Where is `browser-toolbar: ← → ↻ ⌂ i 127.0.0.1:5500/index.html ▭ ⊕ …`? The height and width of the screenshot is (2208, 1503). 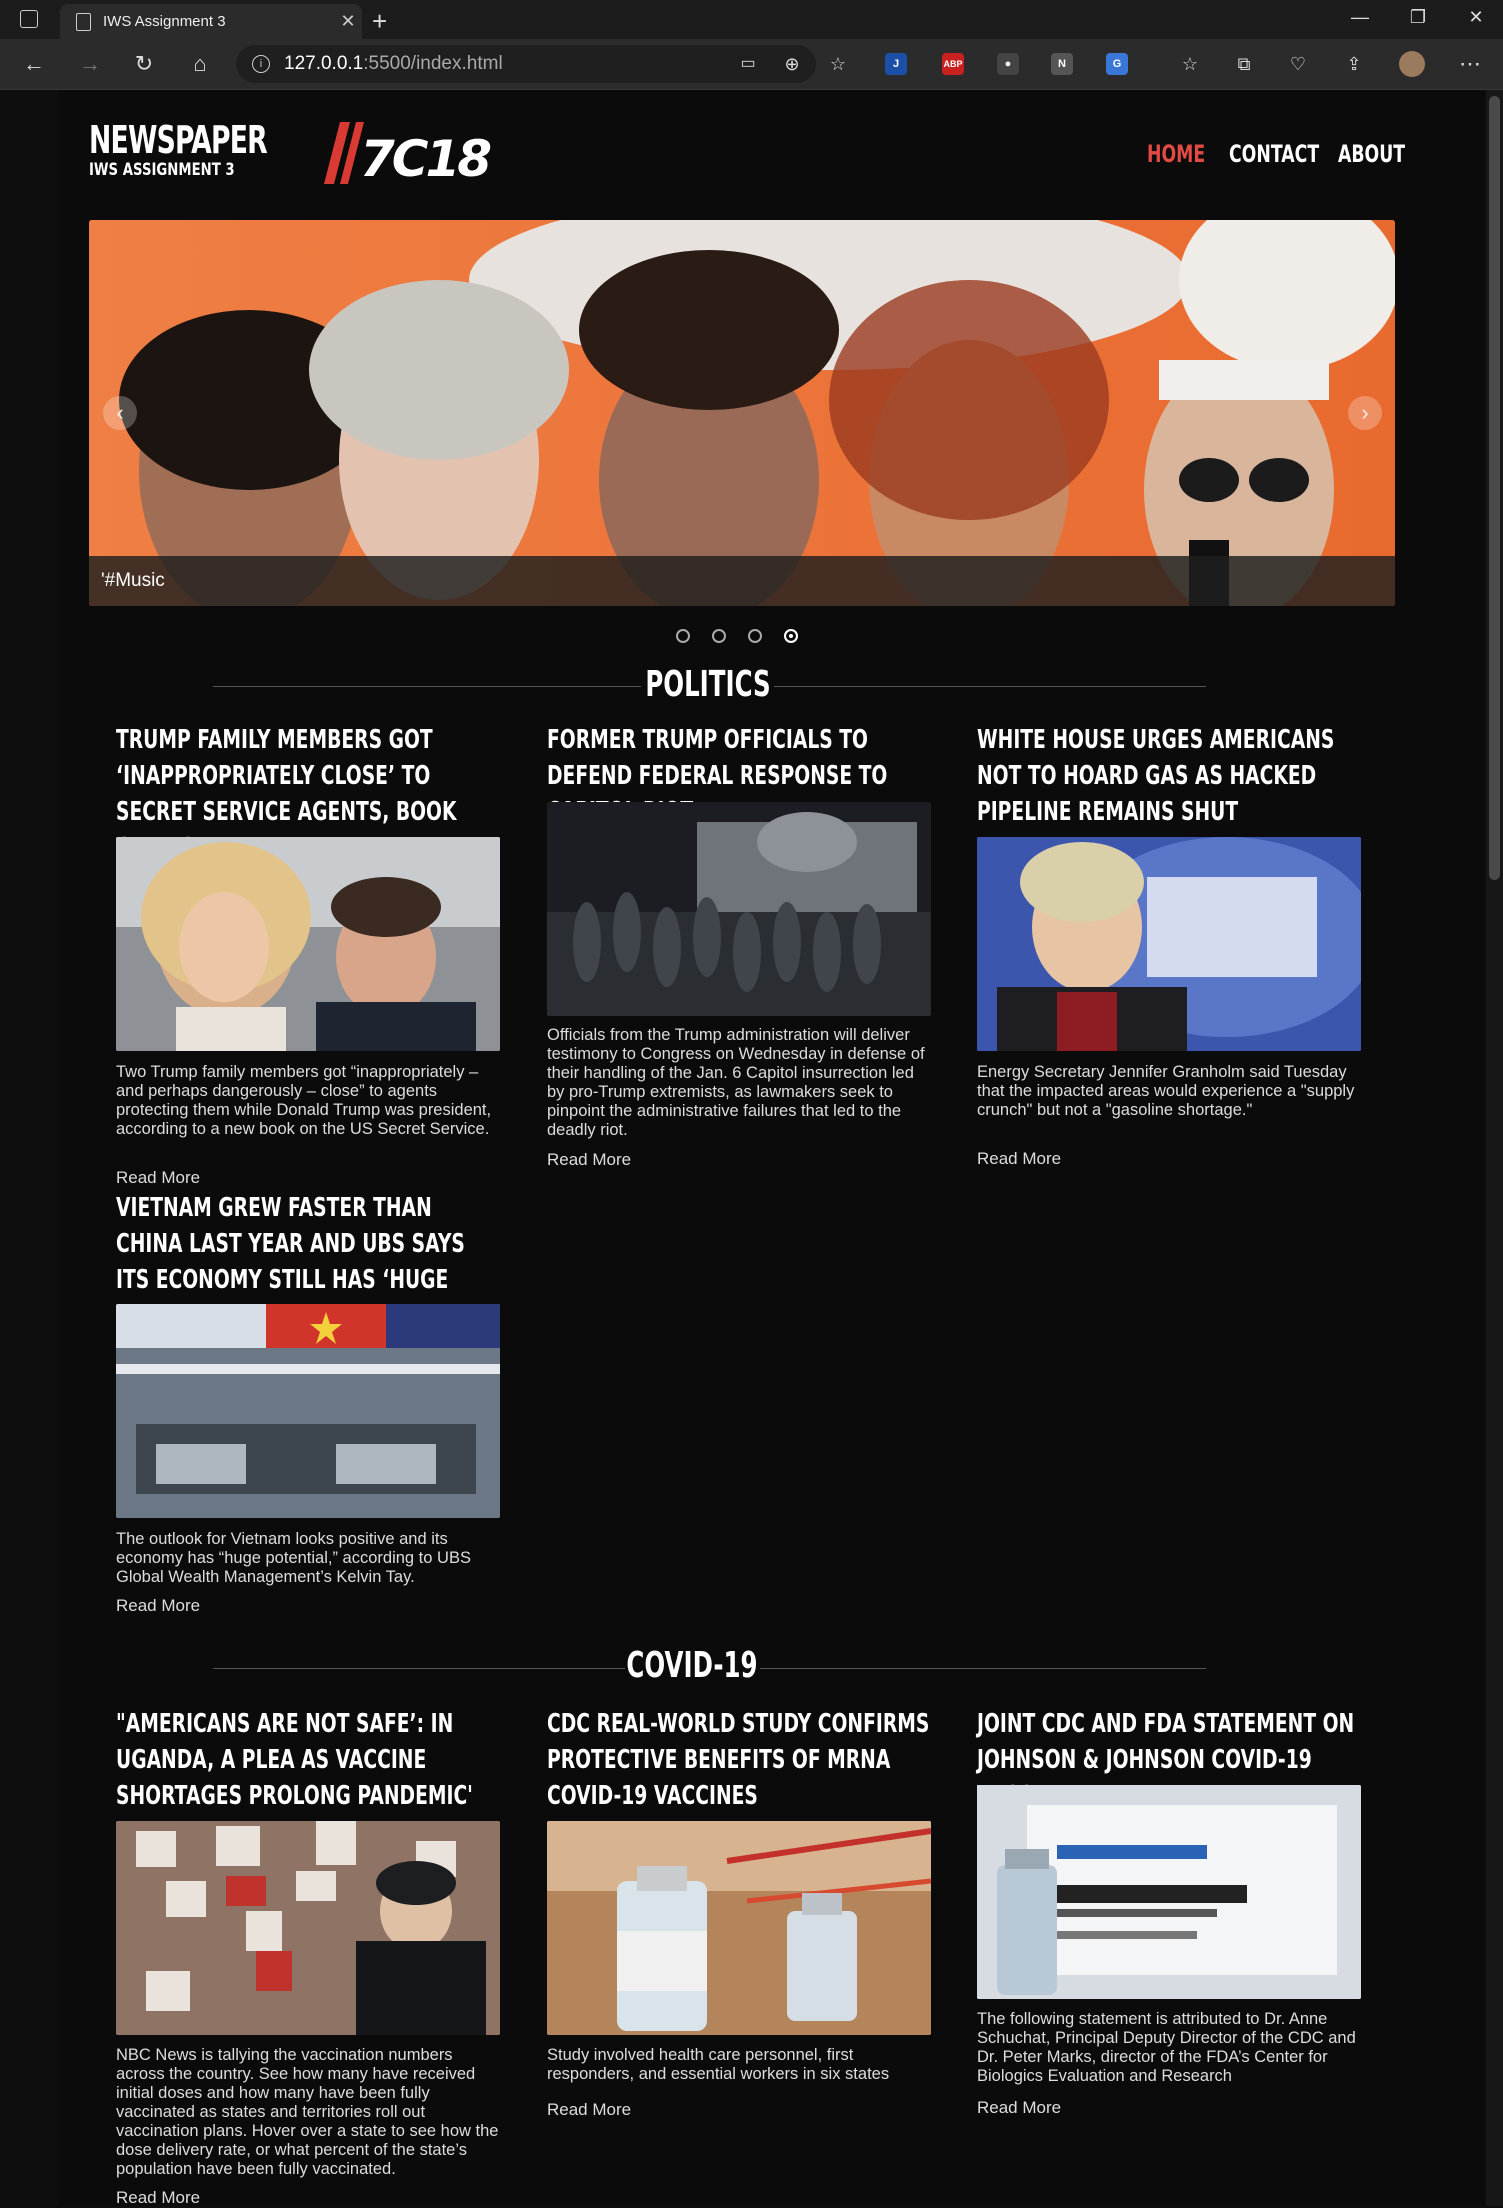
browser-toolbar: ← → ↻ ⌂ i 127.0.0.1:5500/index.html ▭ ⊕ … is located at coordinates (751, 64).